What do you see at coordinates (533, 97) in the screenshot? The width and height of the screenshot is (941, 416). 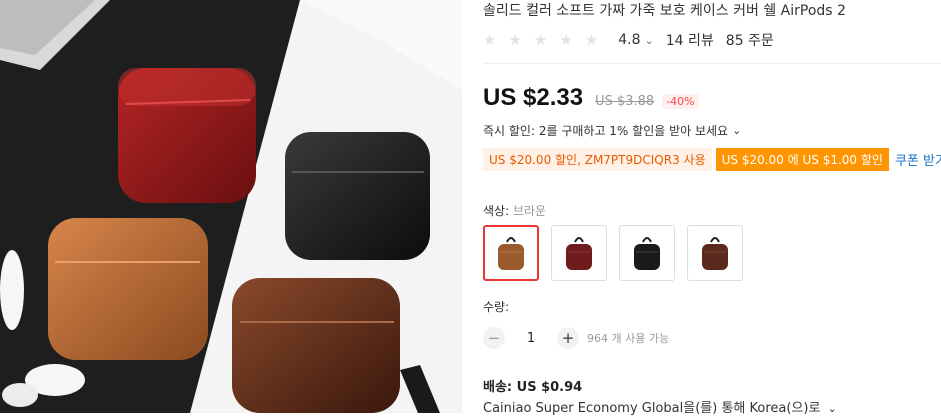 I see `current-price: US $2.33` at bounding box center [533, 97].